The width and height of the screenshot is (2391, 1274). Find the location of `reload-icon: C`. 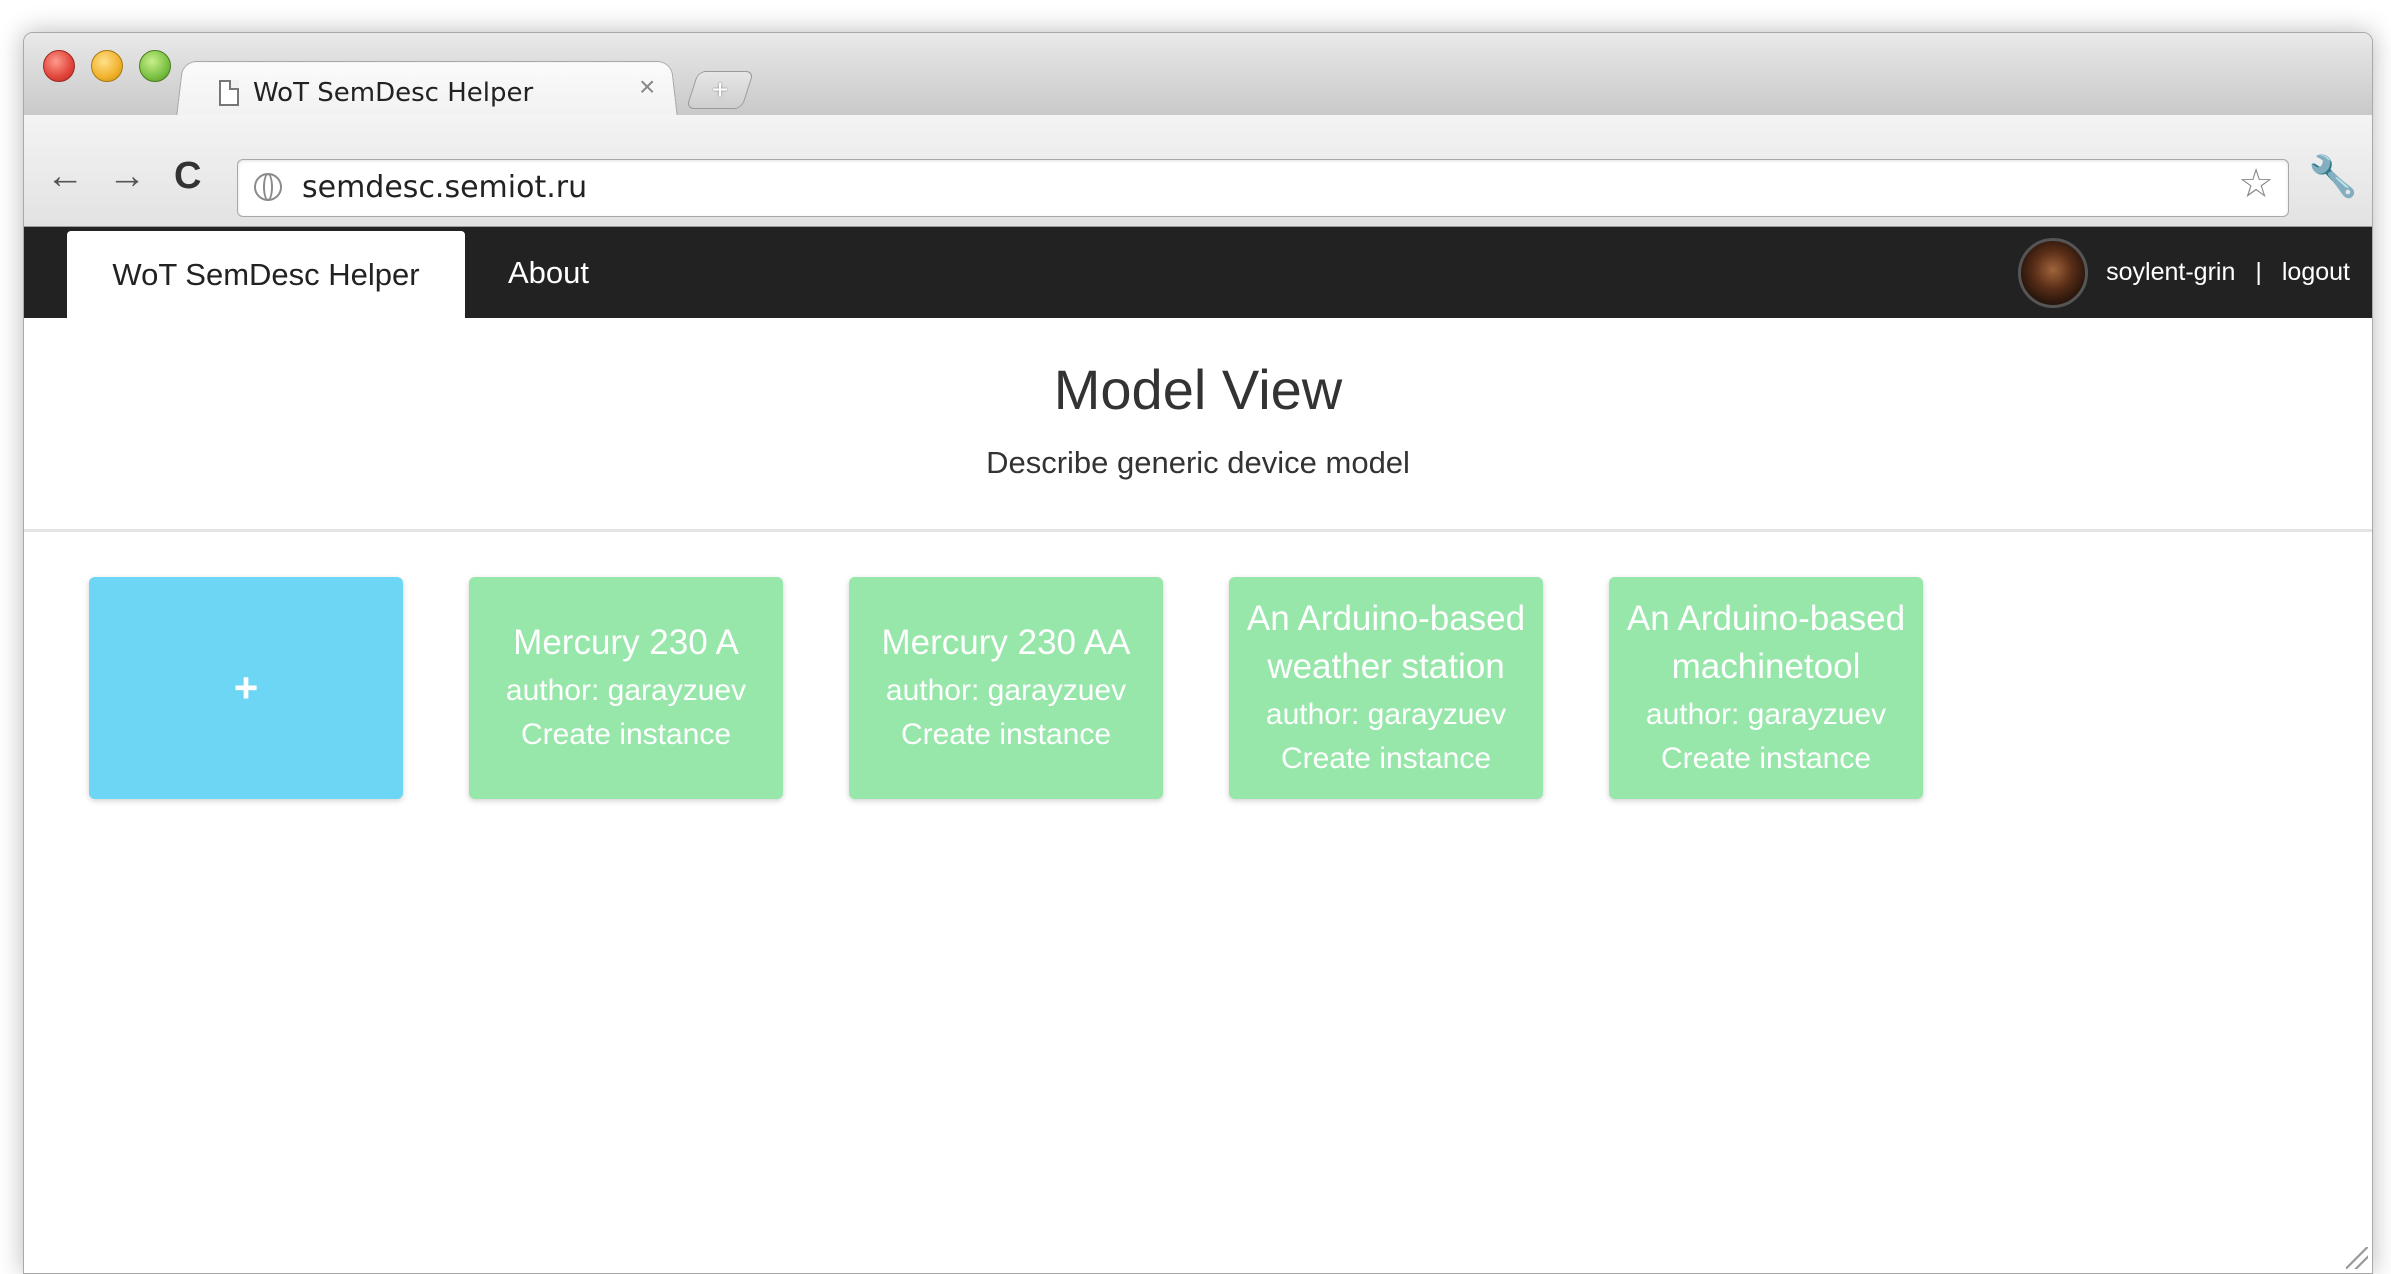

reload-icon: C is located at coordinates (187, 176).